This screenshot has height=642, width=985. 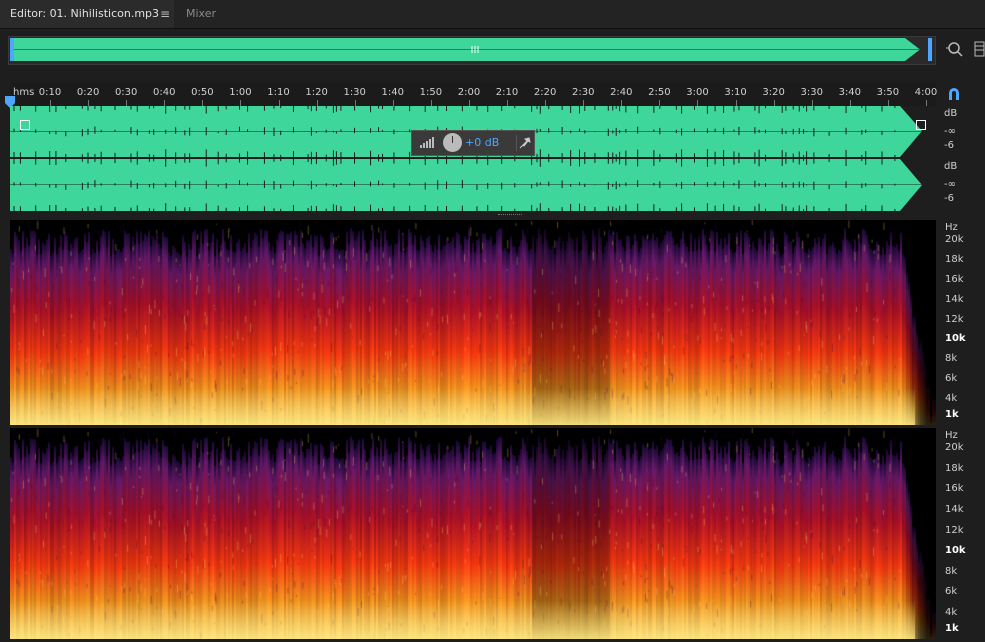 What do you see at coordinates (482, 142) in the screenshot?
I see `volume-value: +0 dB` at bounding box center [482, 142].